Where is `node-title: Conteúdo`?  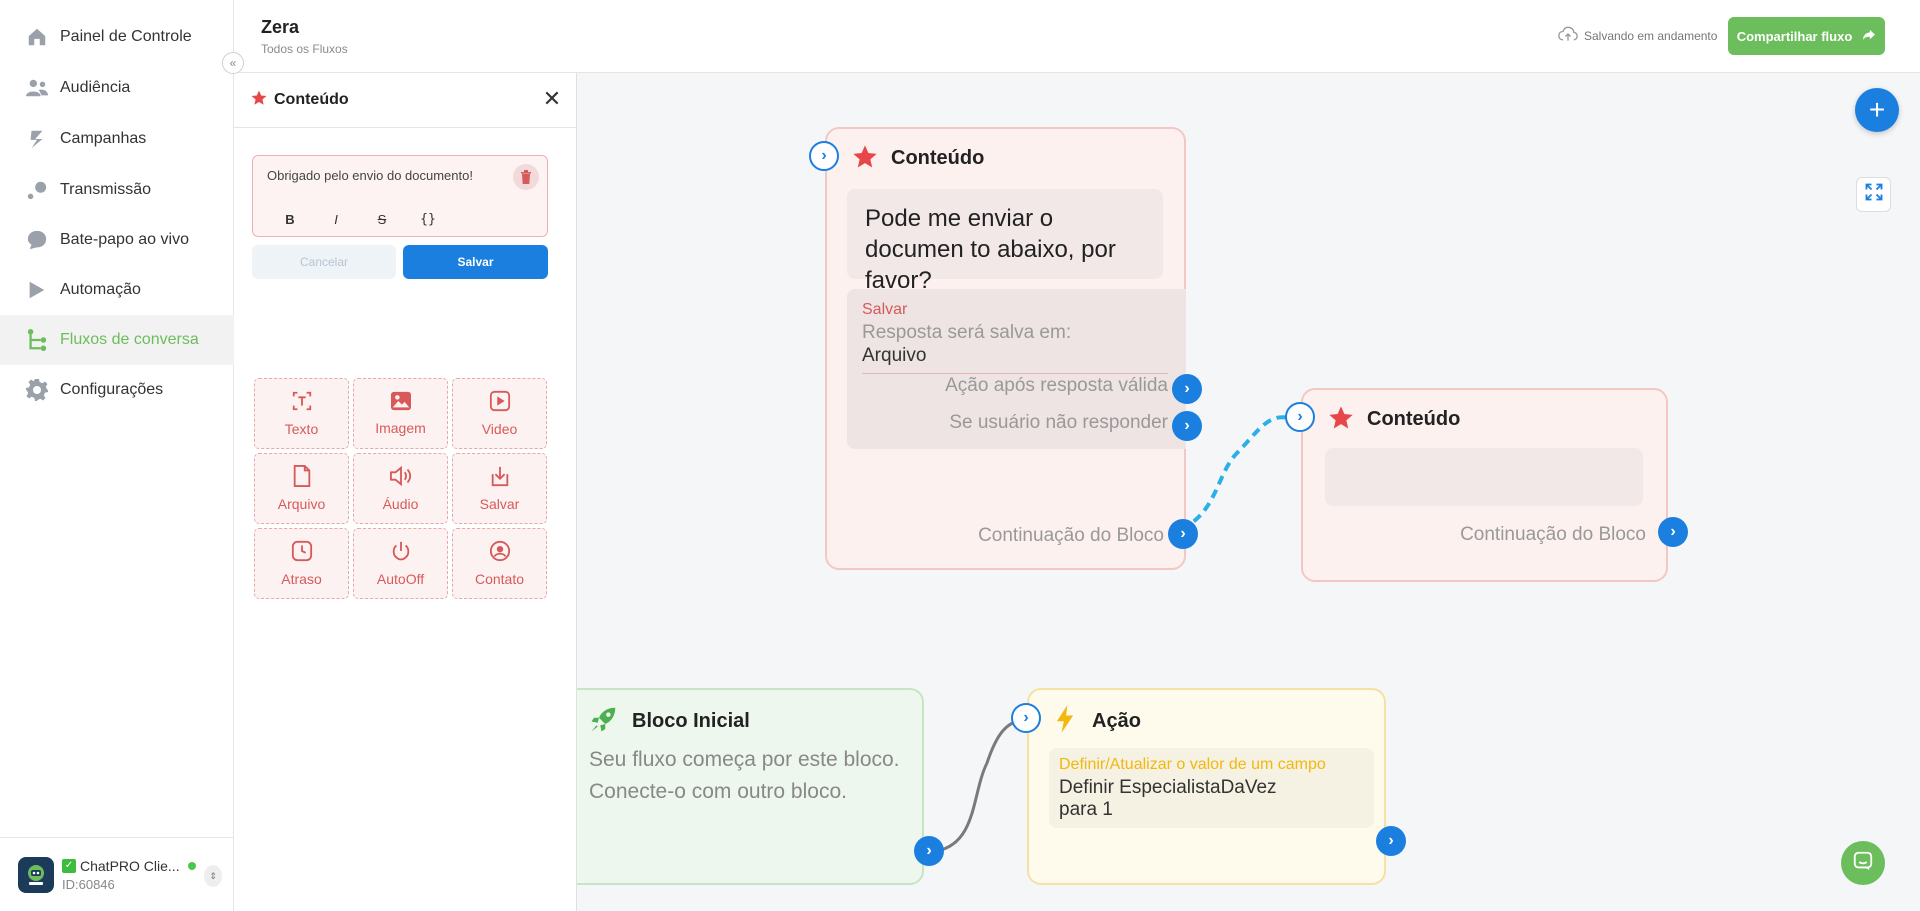 node-title: Conteúdo is located at coordinates (938, 158).